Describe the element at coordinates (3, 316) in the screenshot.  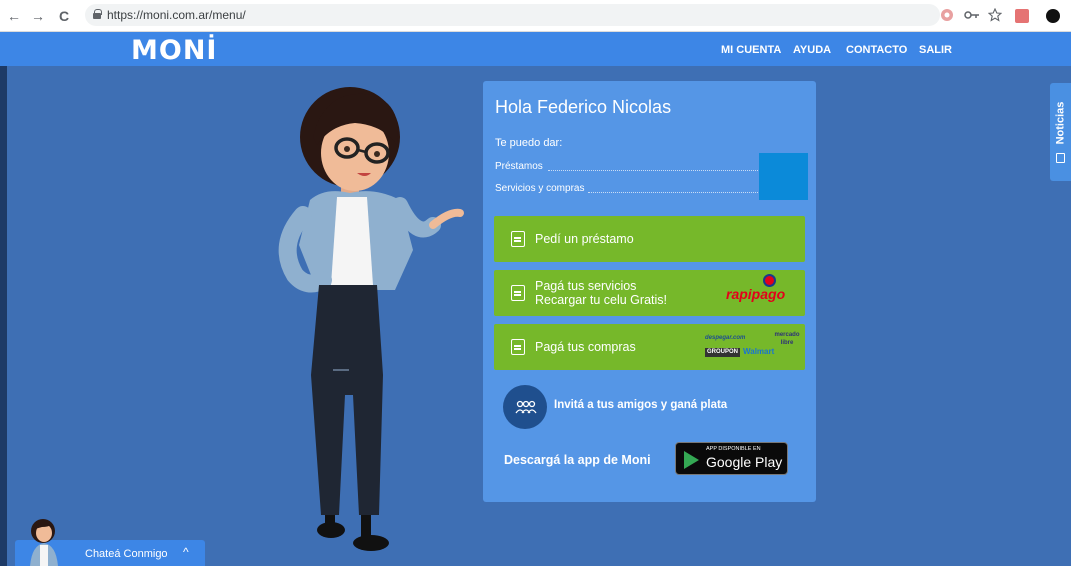
I see `left-edge-strip` at that location.